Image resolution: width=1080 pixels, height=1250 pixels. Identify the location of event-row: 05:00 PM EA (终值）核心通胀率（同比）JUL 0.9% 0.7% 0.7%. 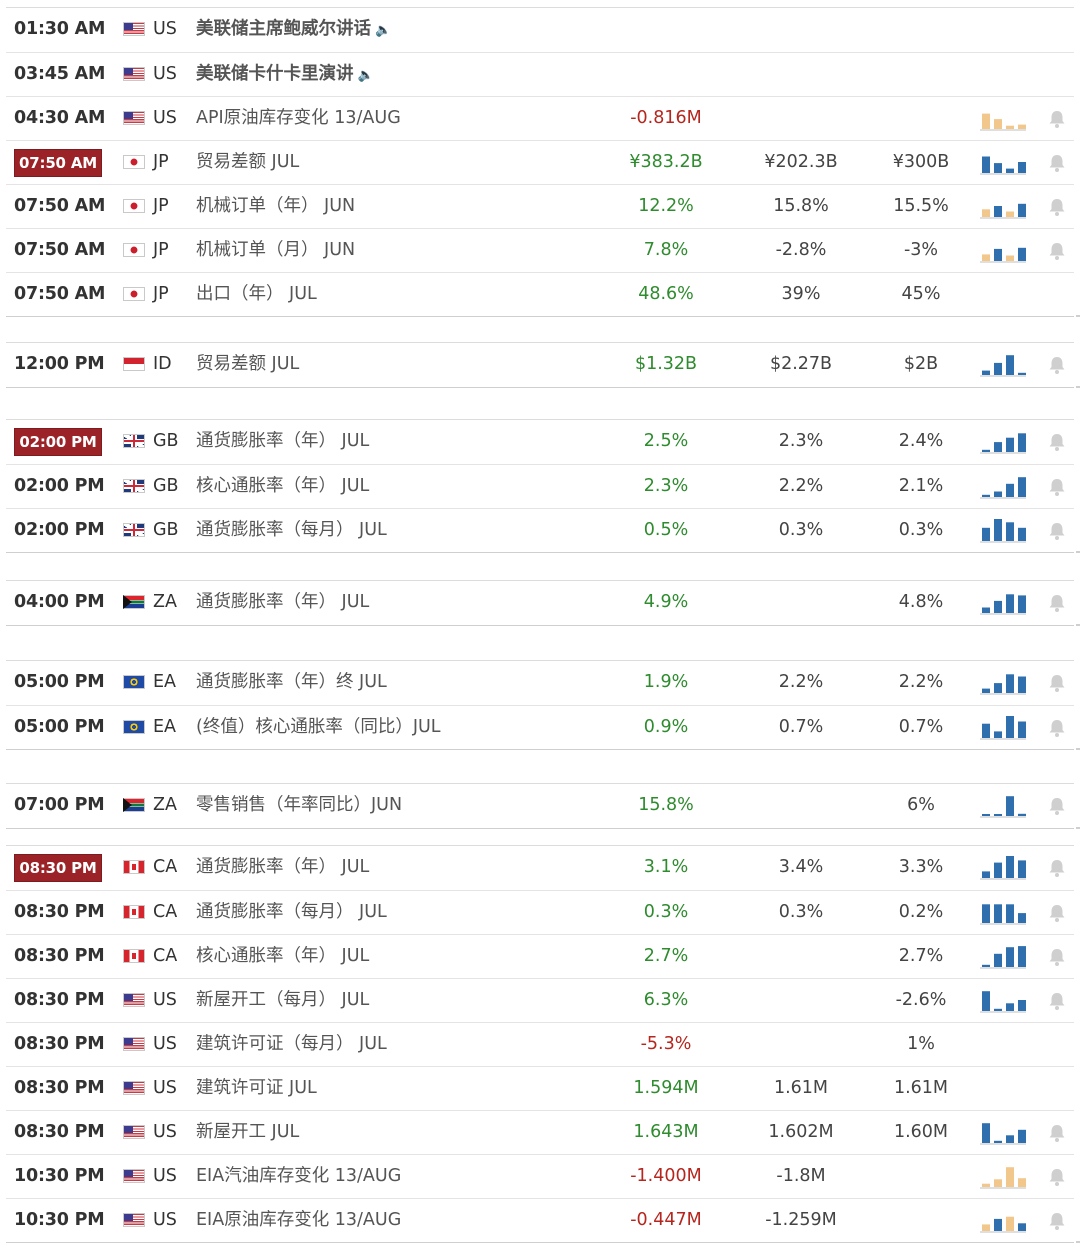
(540, 727).